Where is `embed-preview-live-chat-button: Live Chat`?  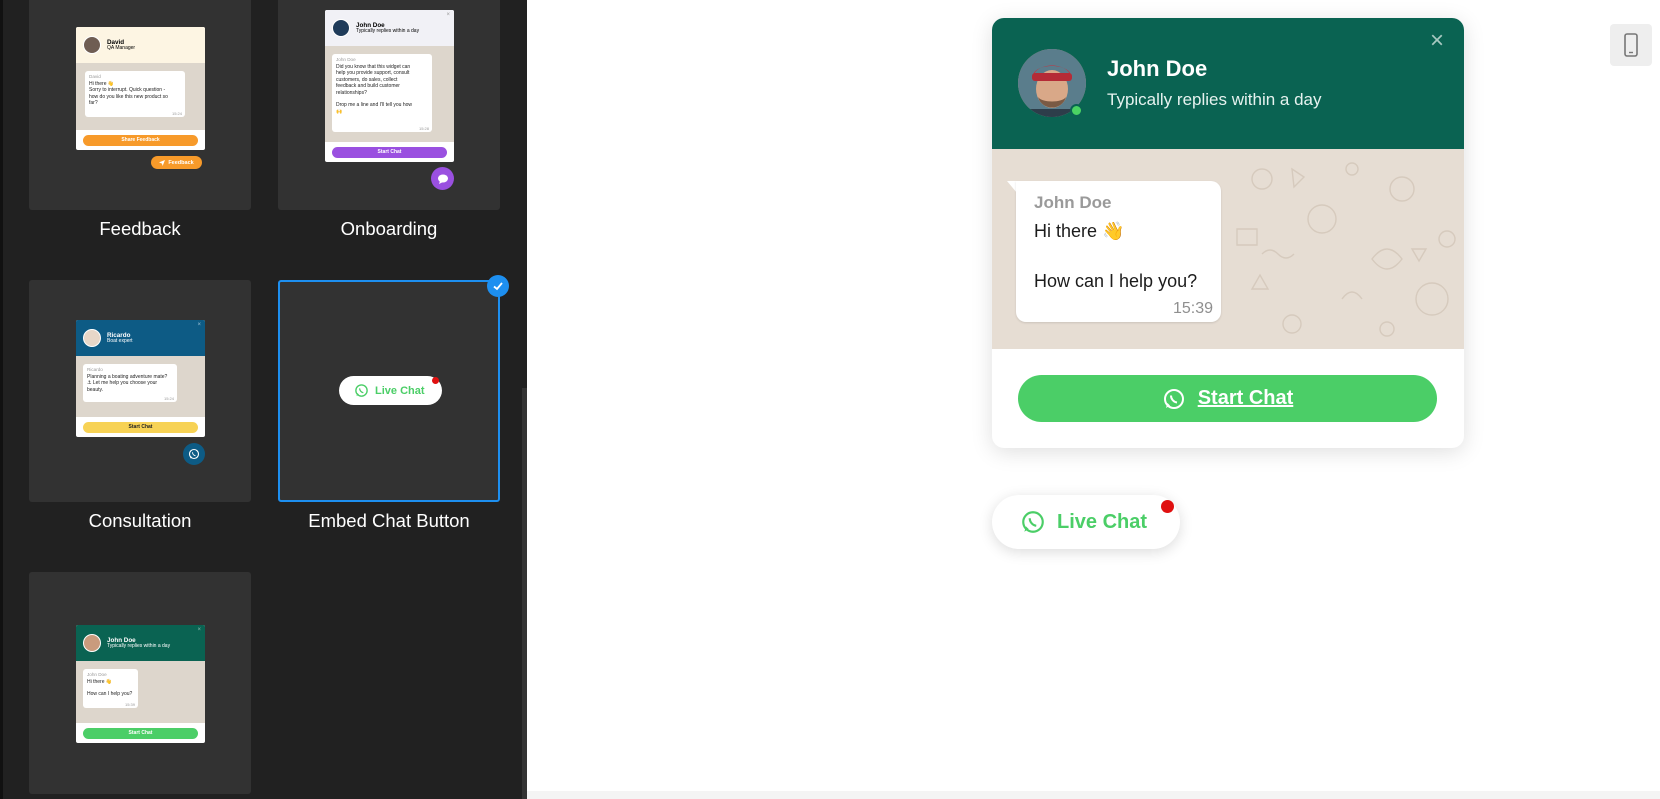
embed-preview-live-chat-button: Live Chat is located at coordinates (390, 390).